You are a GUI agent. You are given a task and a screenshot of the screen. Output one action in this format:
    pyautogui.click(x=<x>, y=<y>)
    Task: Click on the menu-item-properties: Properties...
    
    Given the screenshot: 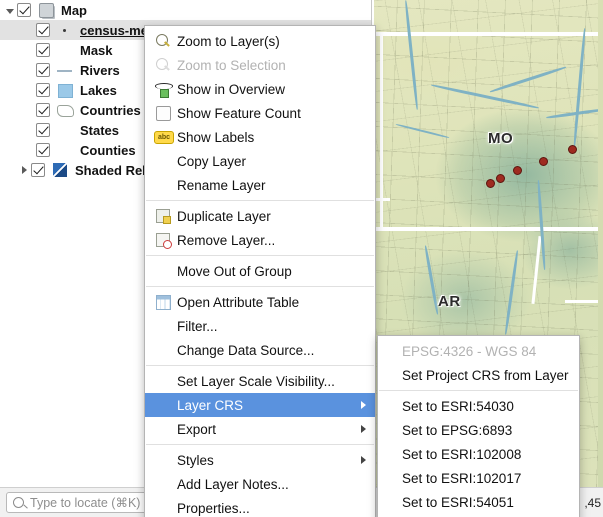 What is the action you would take?
    pyautogui.click(x=260, y=506)
    